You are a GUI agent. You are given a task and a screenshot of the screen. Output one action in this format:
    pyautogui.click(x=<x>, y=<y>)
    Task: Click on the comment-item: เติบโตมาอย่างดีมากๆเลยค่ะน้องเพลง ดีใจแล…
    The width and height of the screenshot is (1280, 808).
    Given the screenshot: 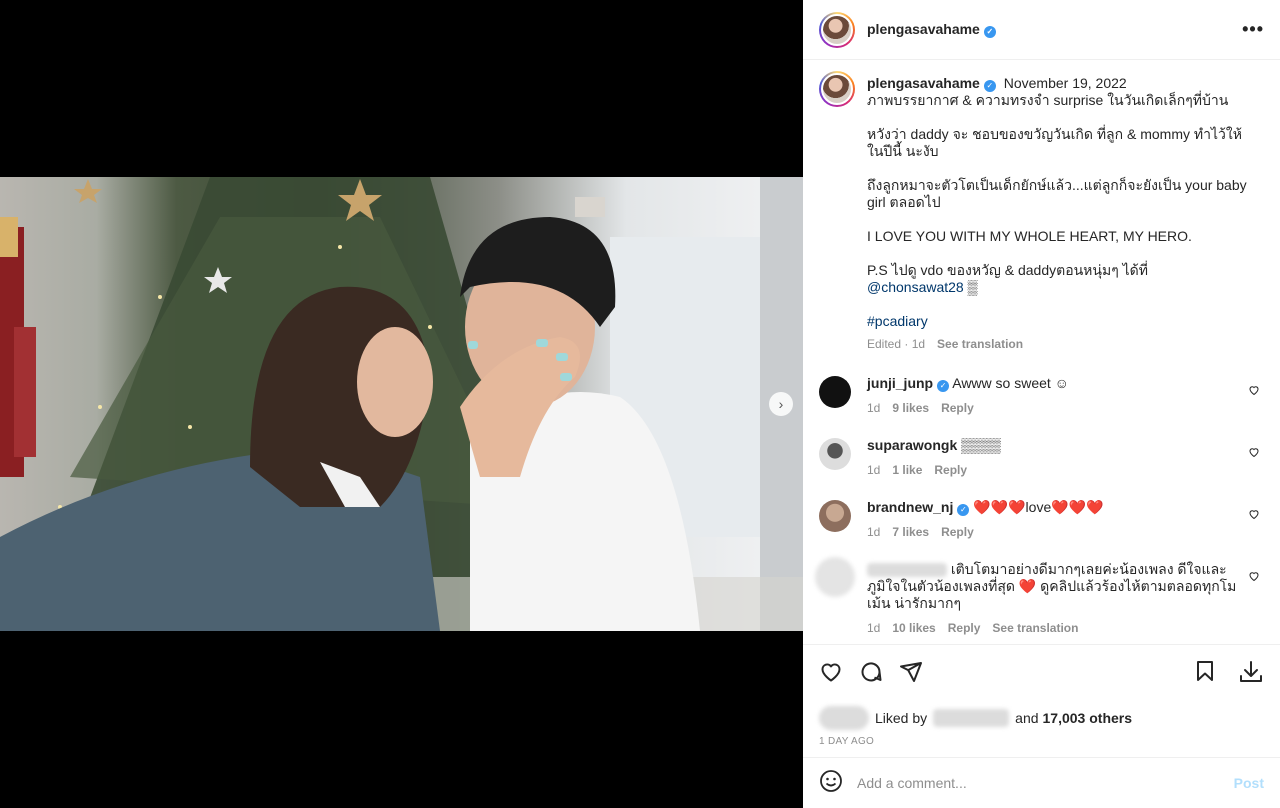 What is the action you would take?
    pyautogui.click(x=1039, y=597)
    